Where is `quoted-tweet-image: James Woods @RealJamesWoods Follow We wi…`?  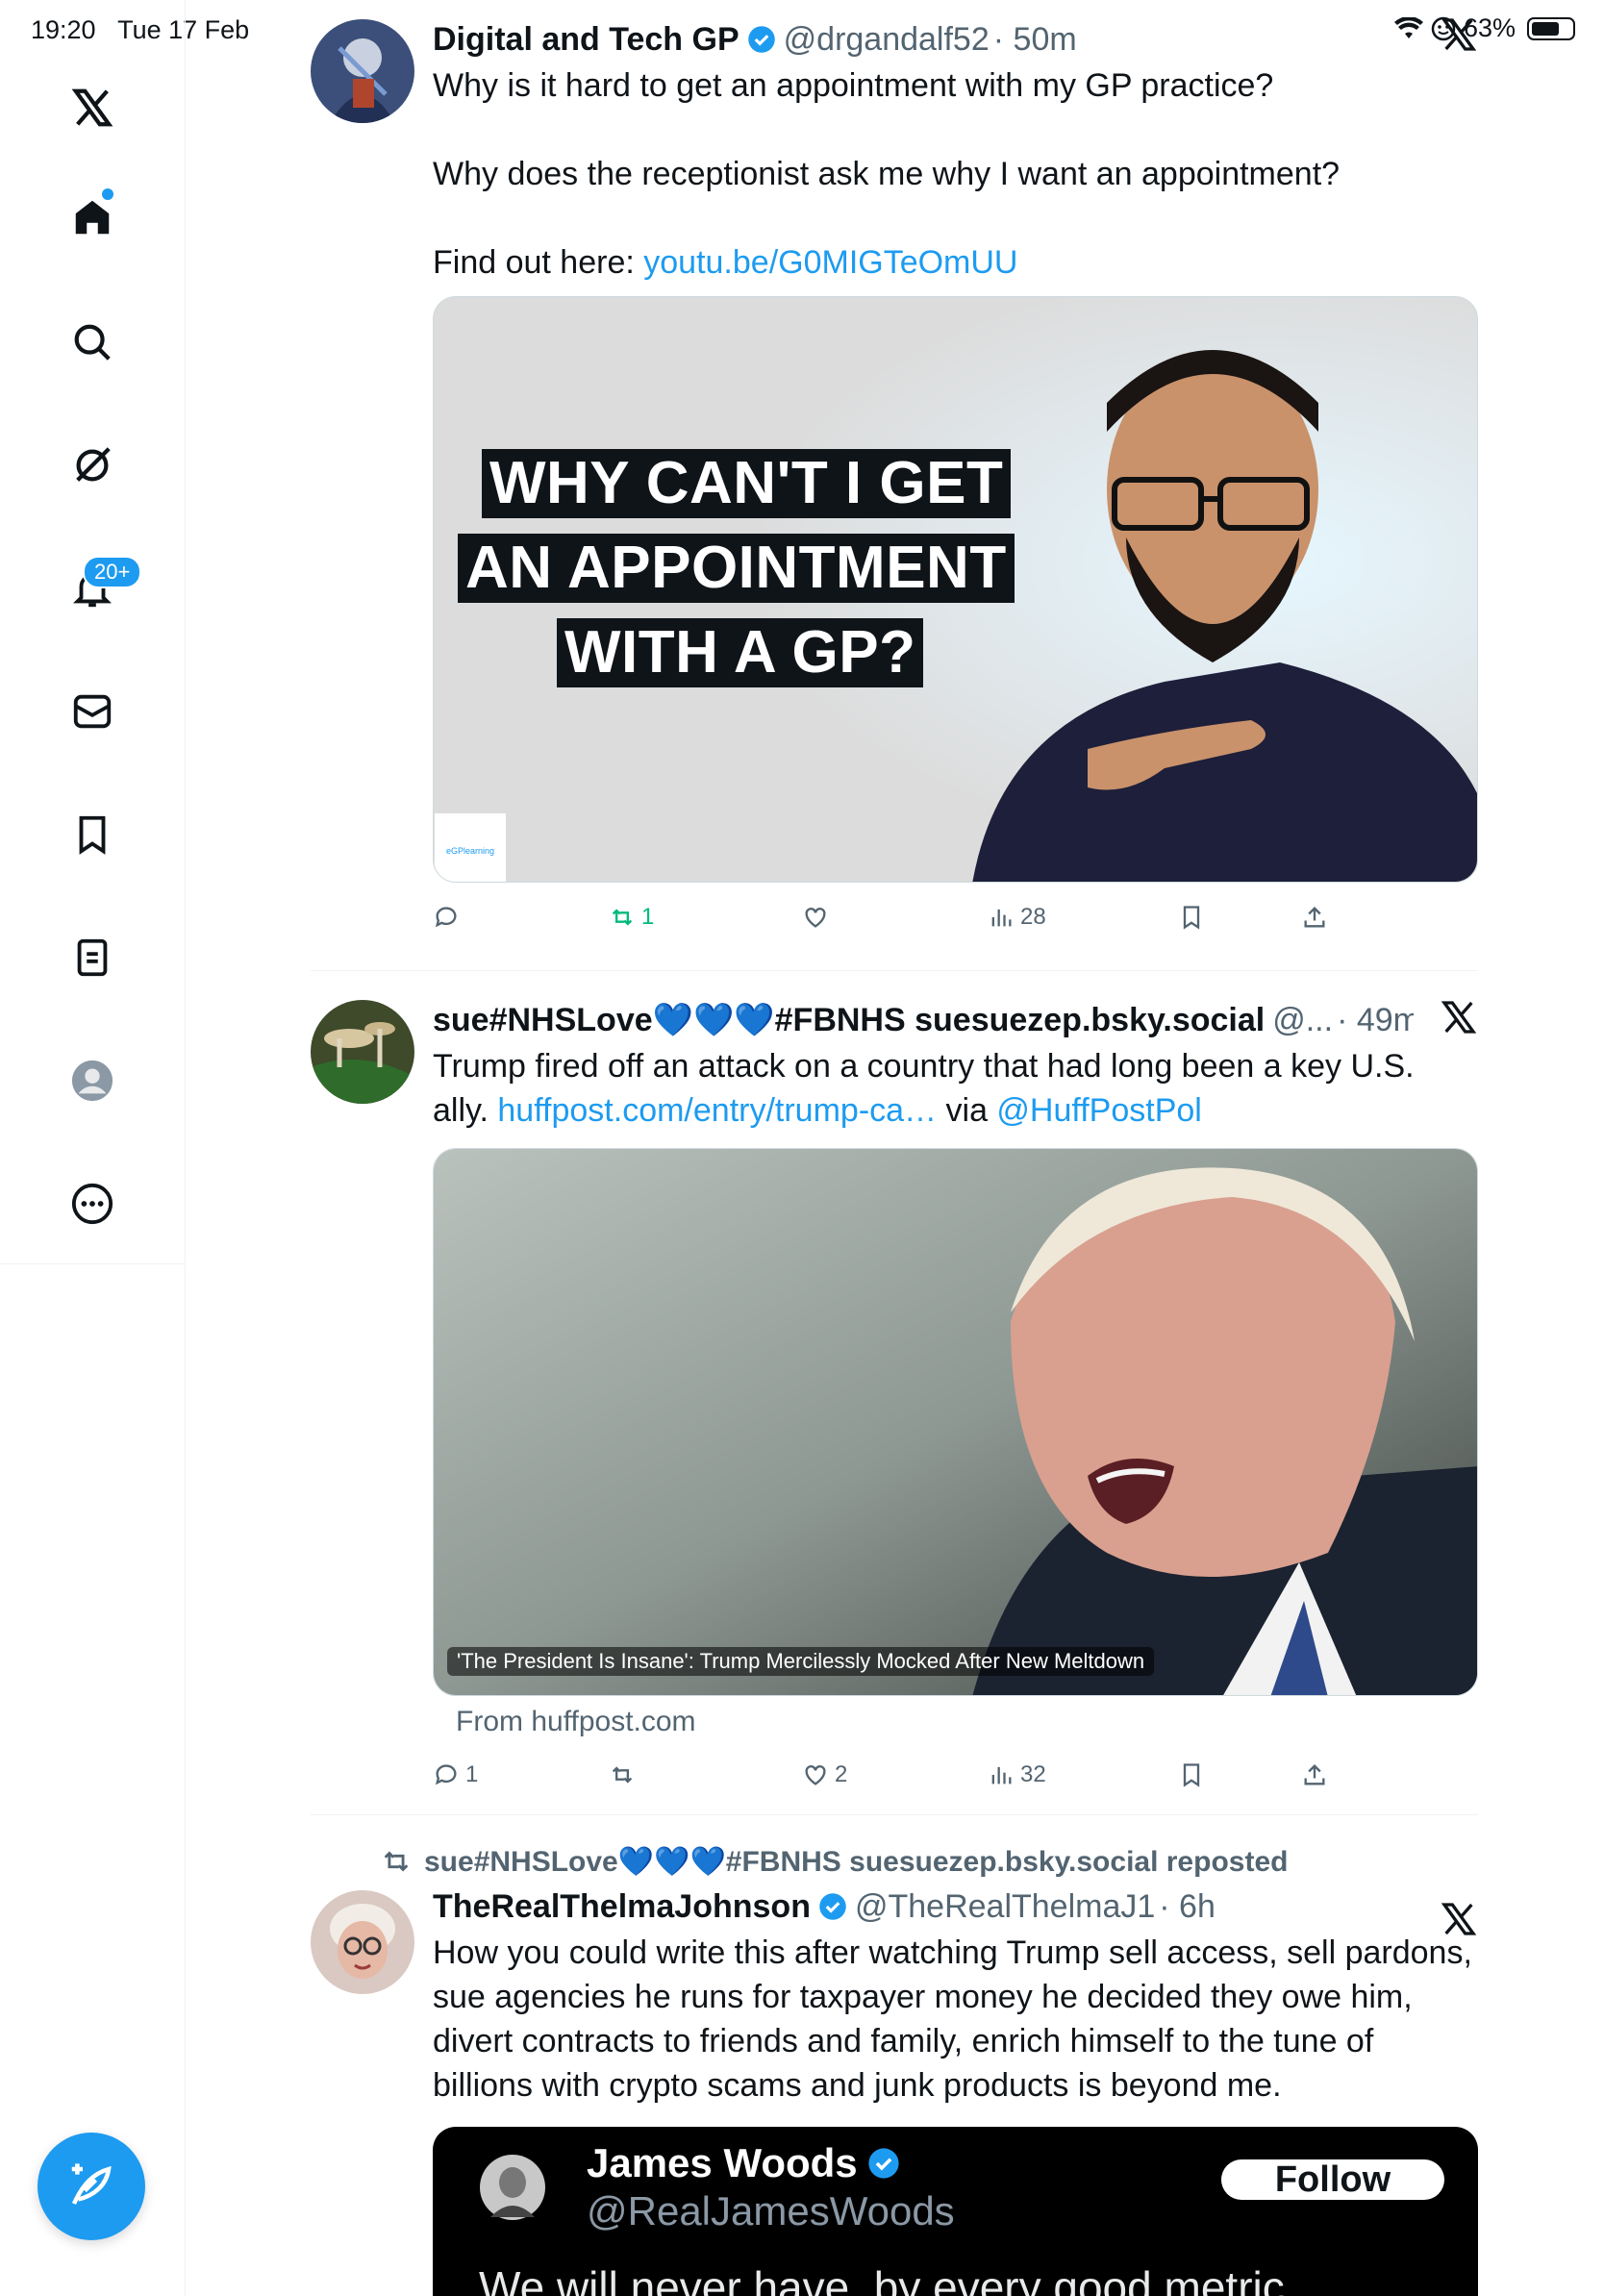
quoted-tweet-image: James Woods @RealJamesWoods Follow We wi… is located at coordinates (955, 2211).